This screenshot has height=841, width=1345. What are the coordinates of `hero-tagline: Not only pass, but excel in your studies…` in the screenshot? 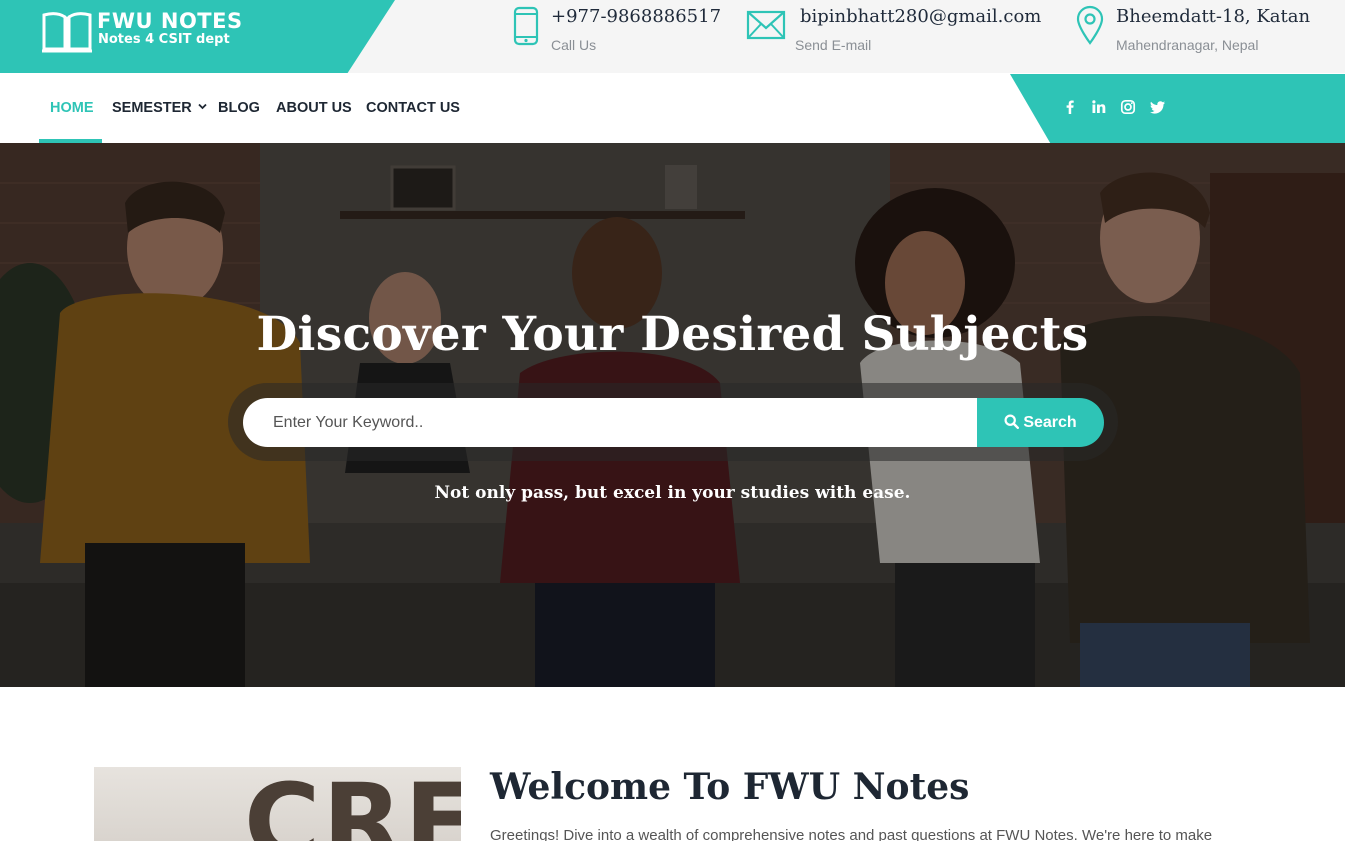 It's located at (672, 493).